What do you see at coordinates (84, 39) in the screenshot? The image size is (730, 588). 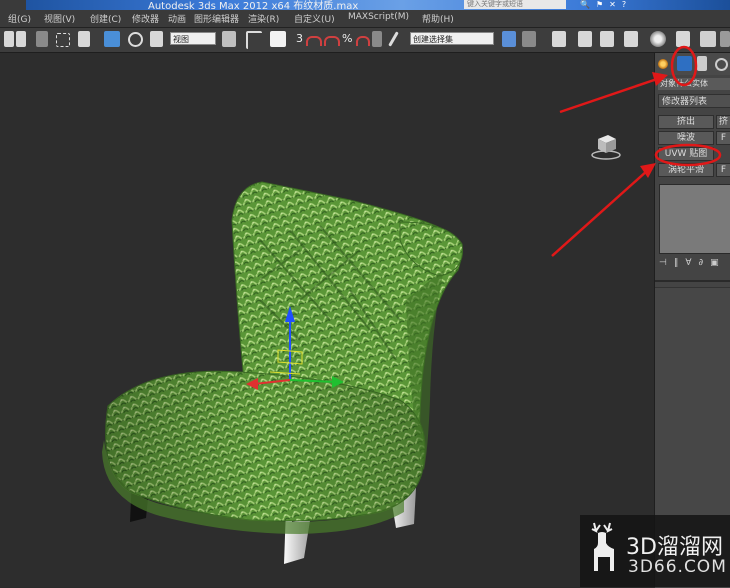 I see `window-crossing-icon` at bounding box center [84, 39].